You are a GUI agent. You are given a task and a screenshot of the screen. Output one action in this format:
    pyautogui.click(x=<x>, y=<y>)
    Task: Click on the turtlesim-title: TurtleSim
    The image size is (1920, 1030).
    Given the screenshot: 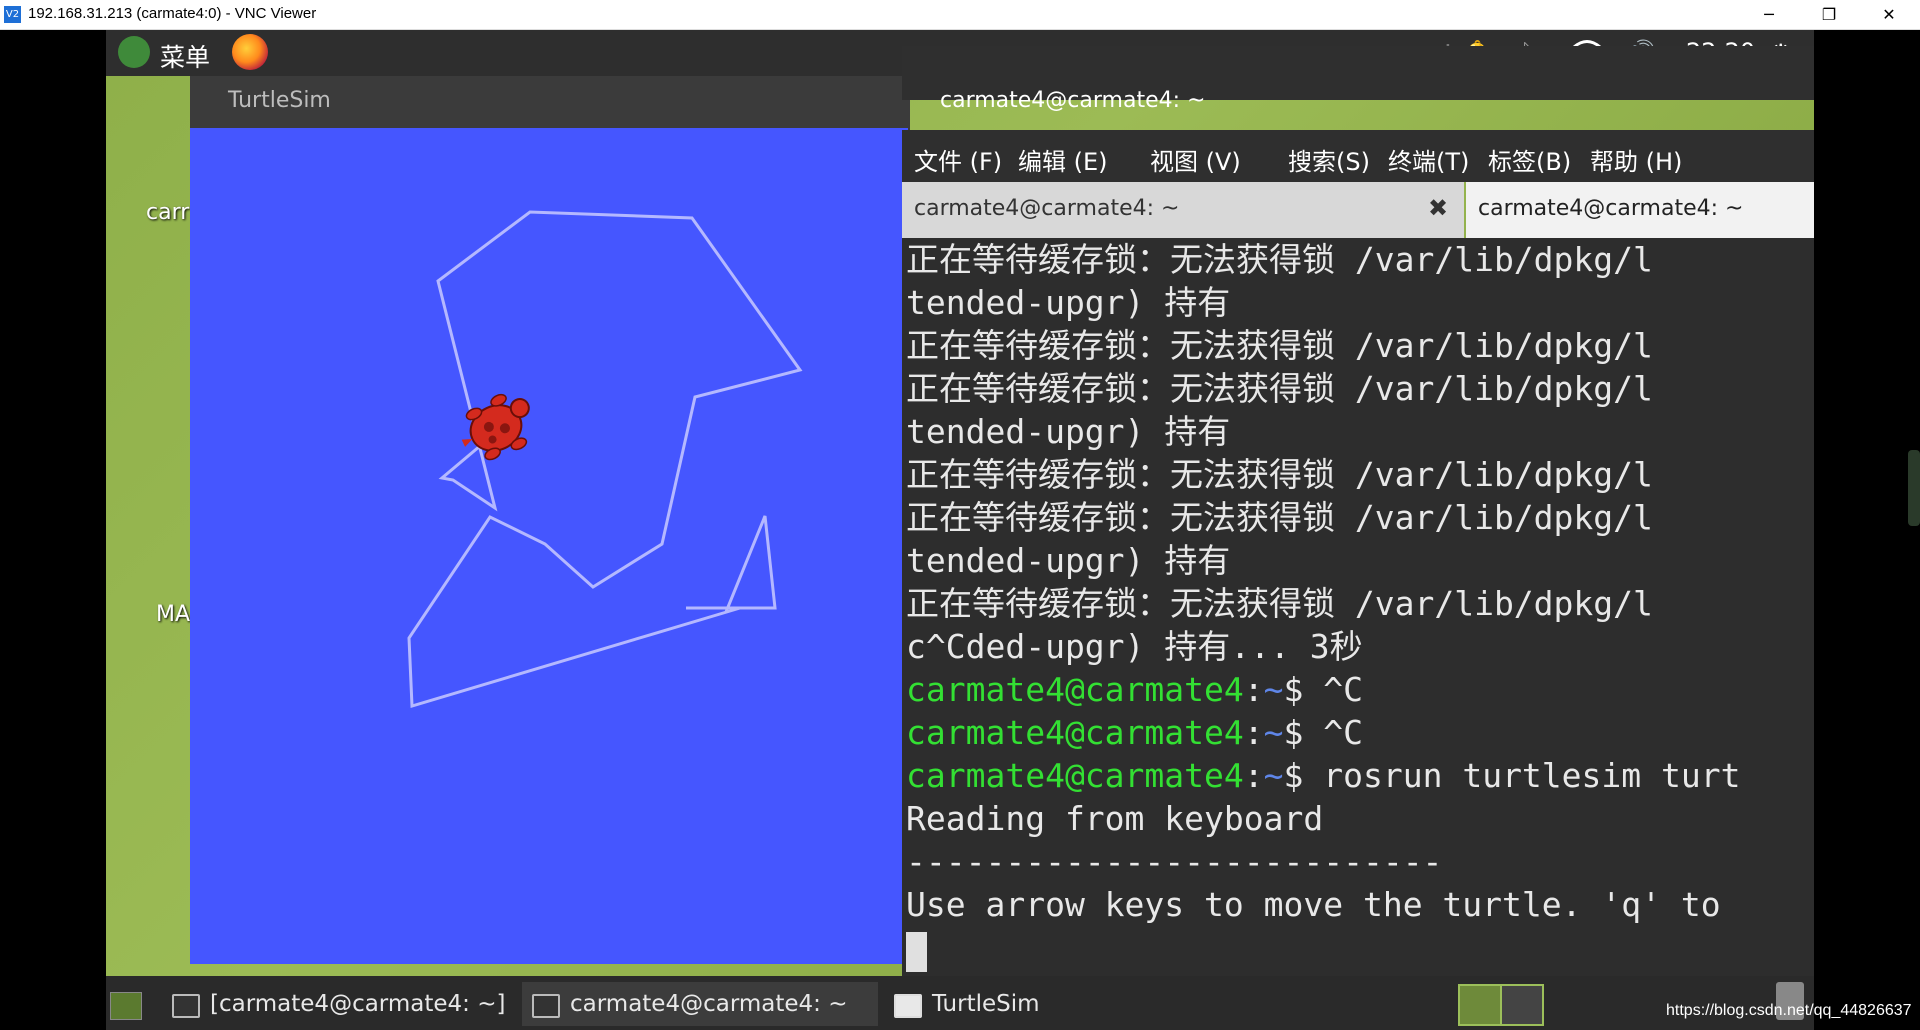 What is the action you would take?
    pyautogui.click(x=279, y=100)
    